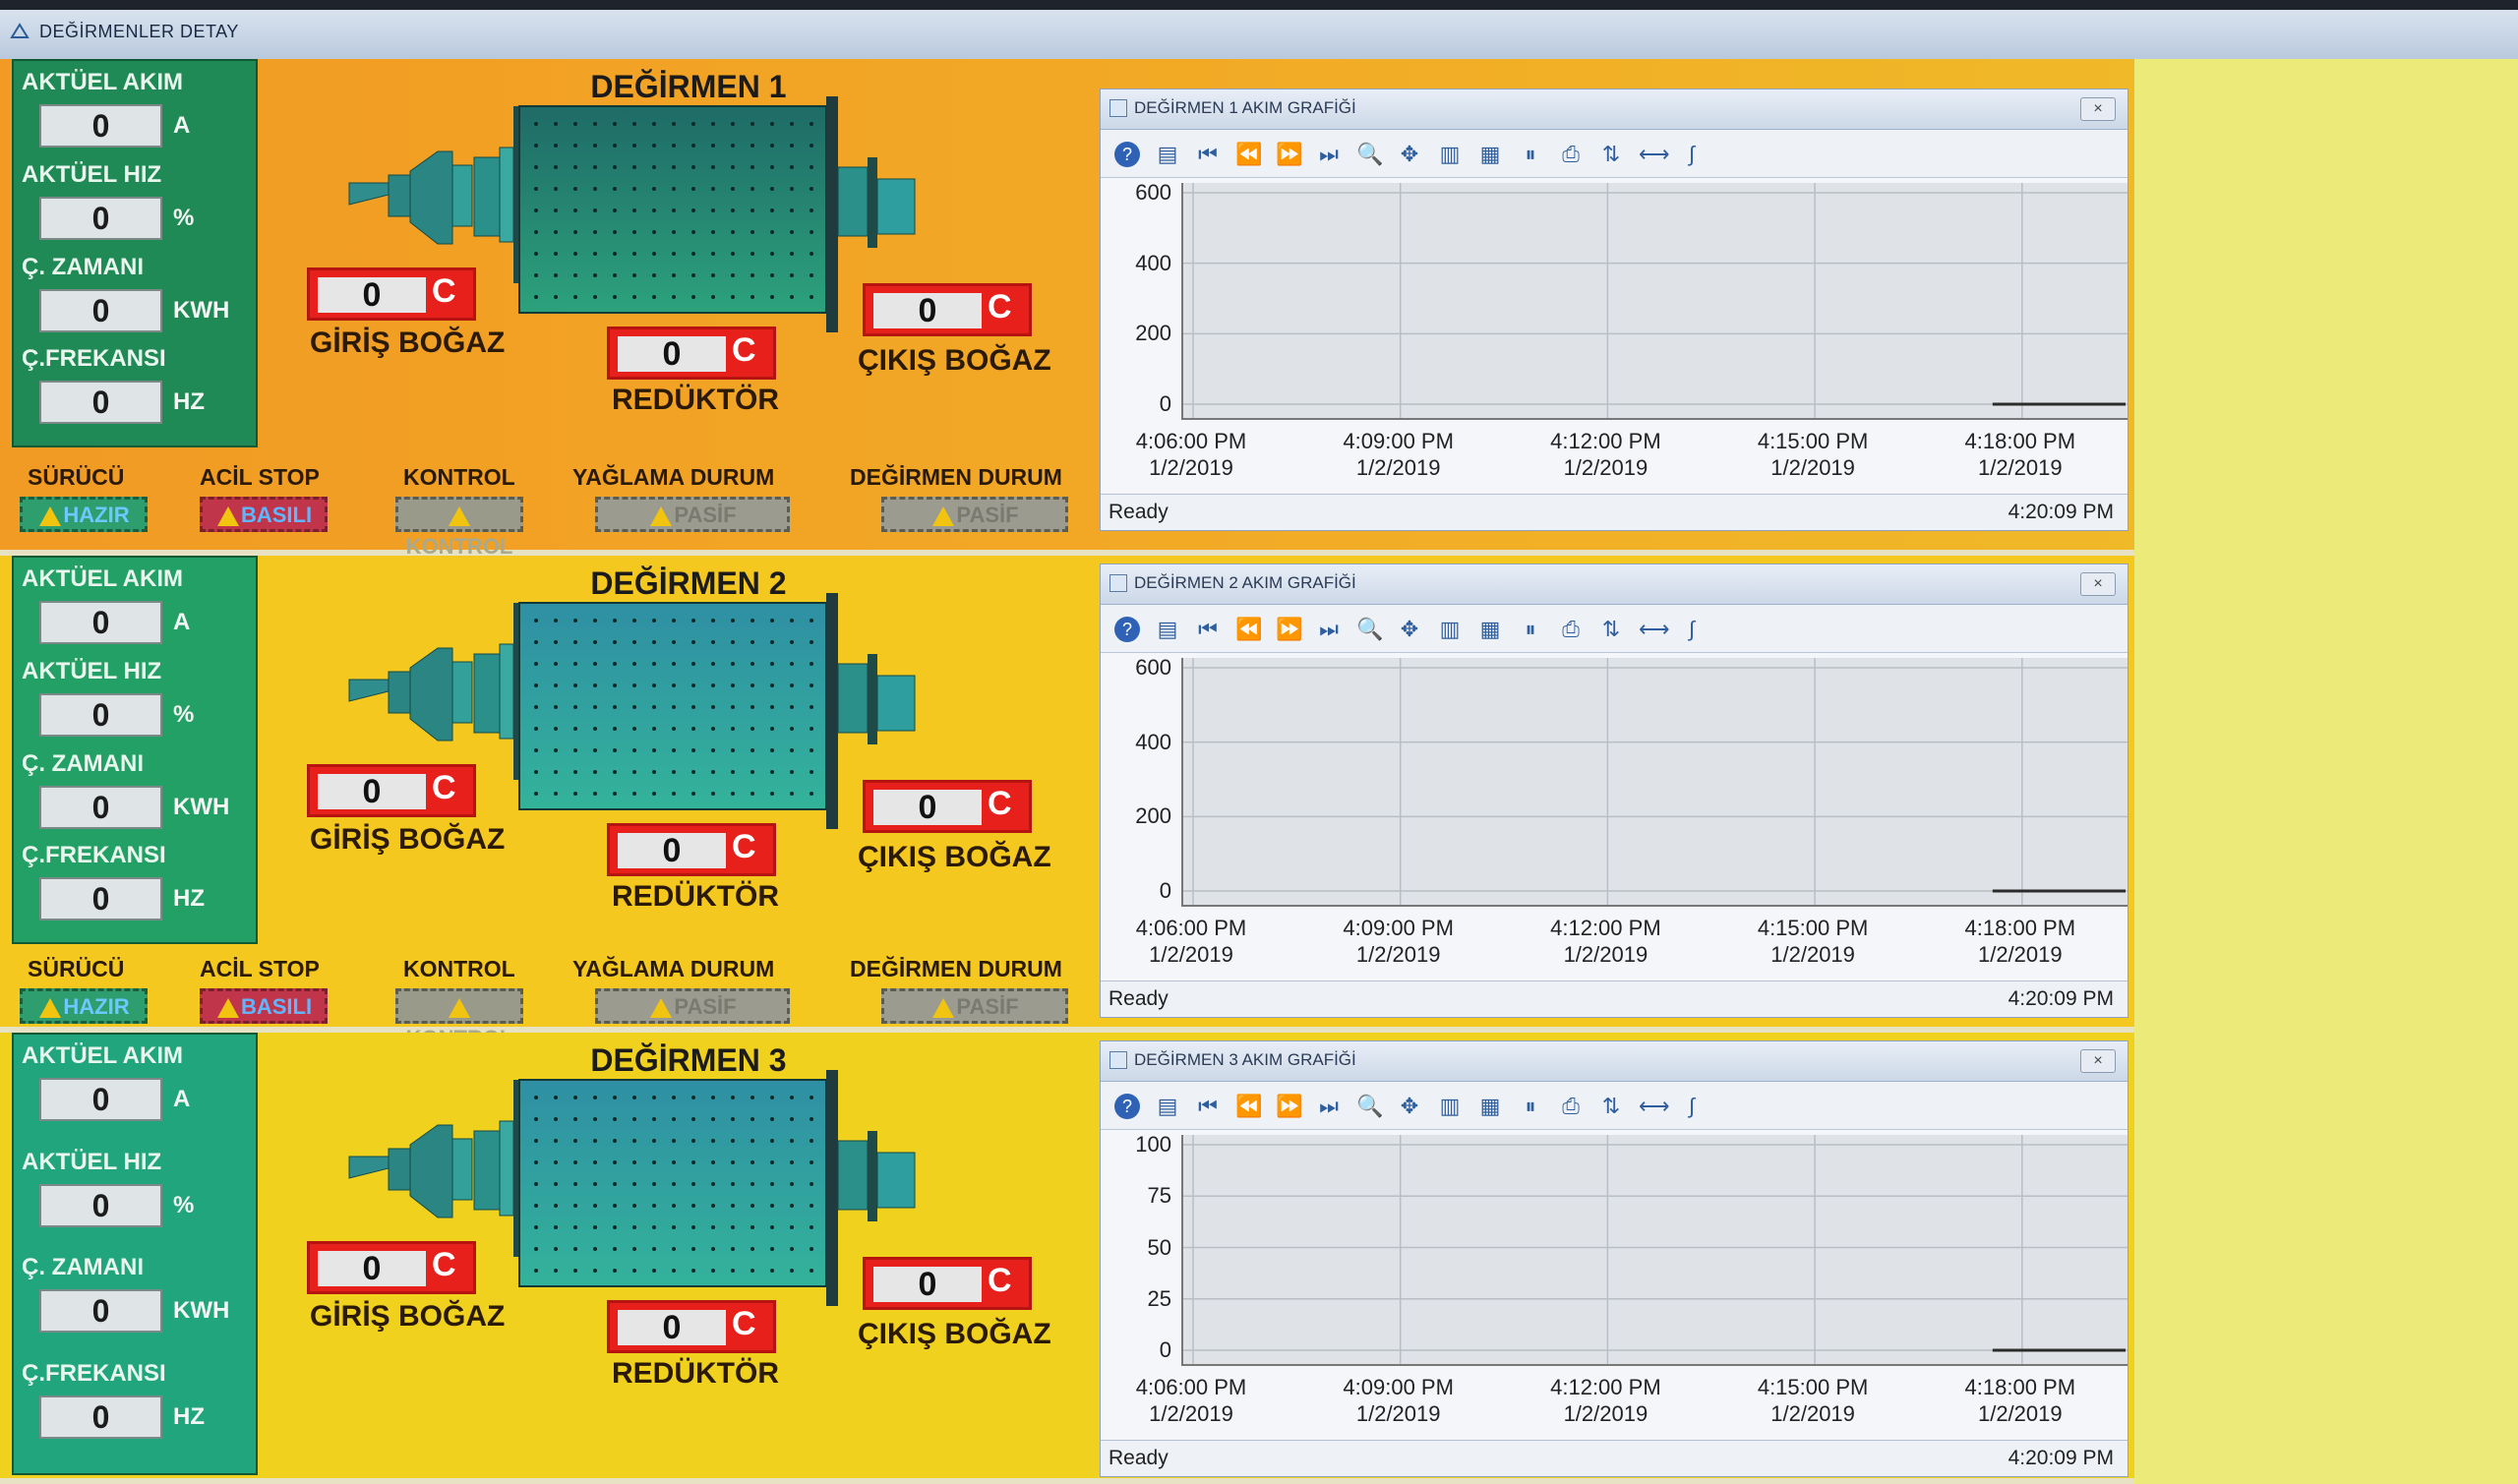 This screenshot has height=1484, width=2518. Describe the element at coordinates (100, 126) in the screenshot. I see `current-value: 0` at that location.